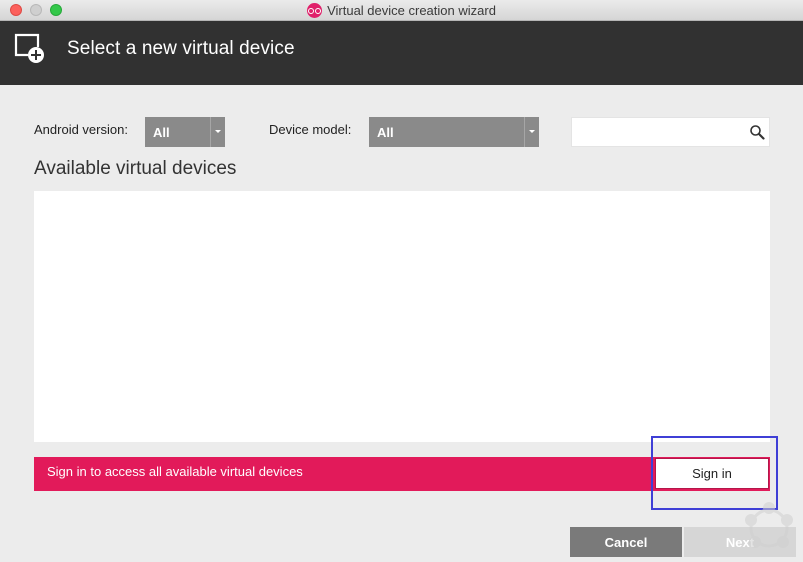 The image size is (803, 562). I want to click on android-version-dropdown: All, so click(185, 132).